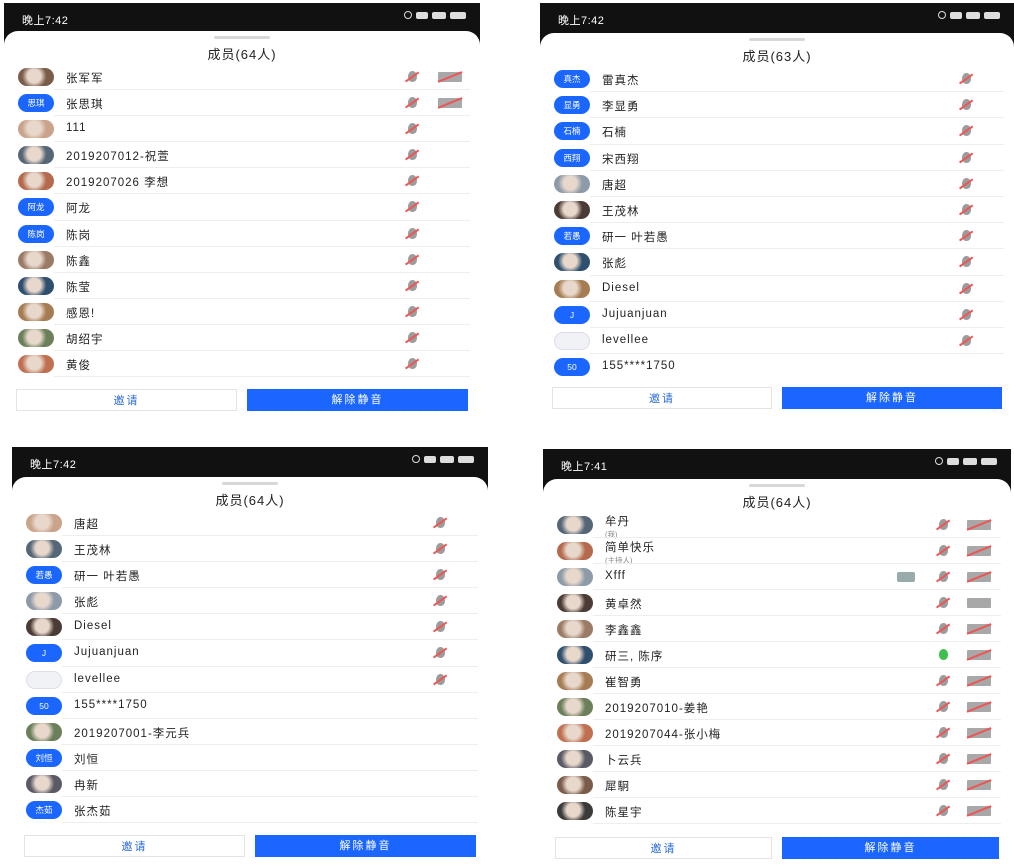  What do you see at coordinates (250, 810) in the screenshot?
I see `member-row: 杰茹 张杰茹` at bounding box center [250, 810].